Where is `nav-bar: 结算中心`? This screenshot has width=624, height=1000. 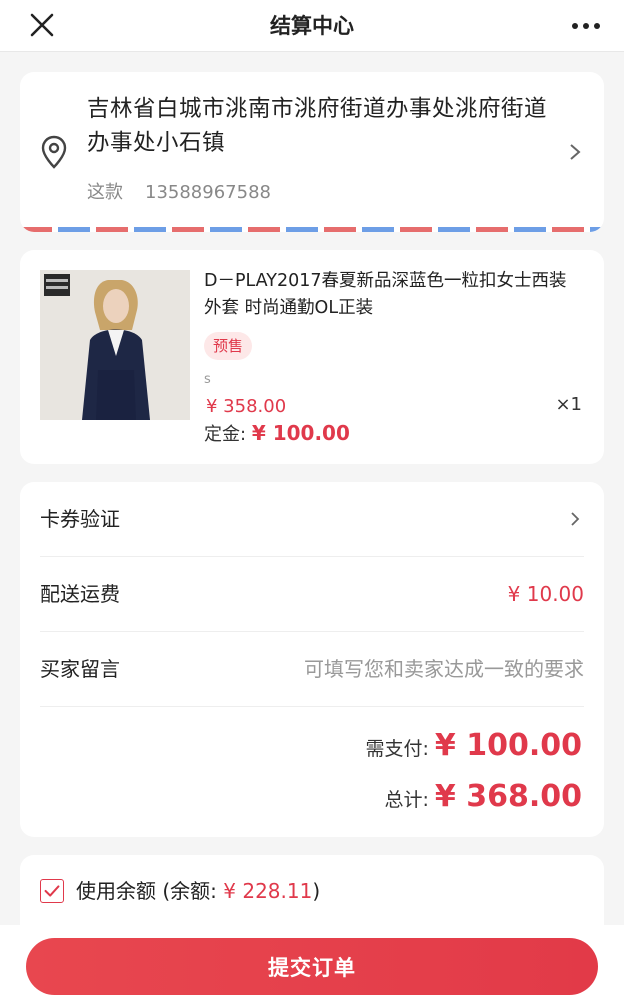
nav-bar: 结算中心 is located at coordinates (312, 26).